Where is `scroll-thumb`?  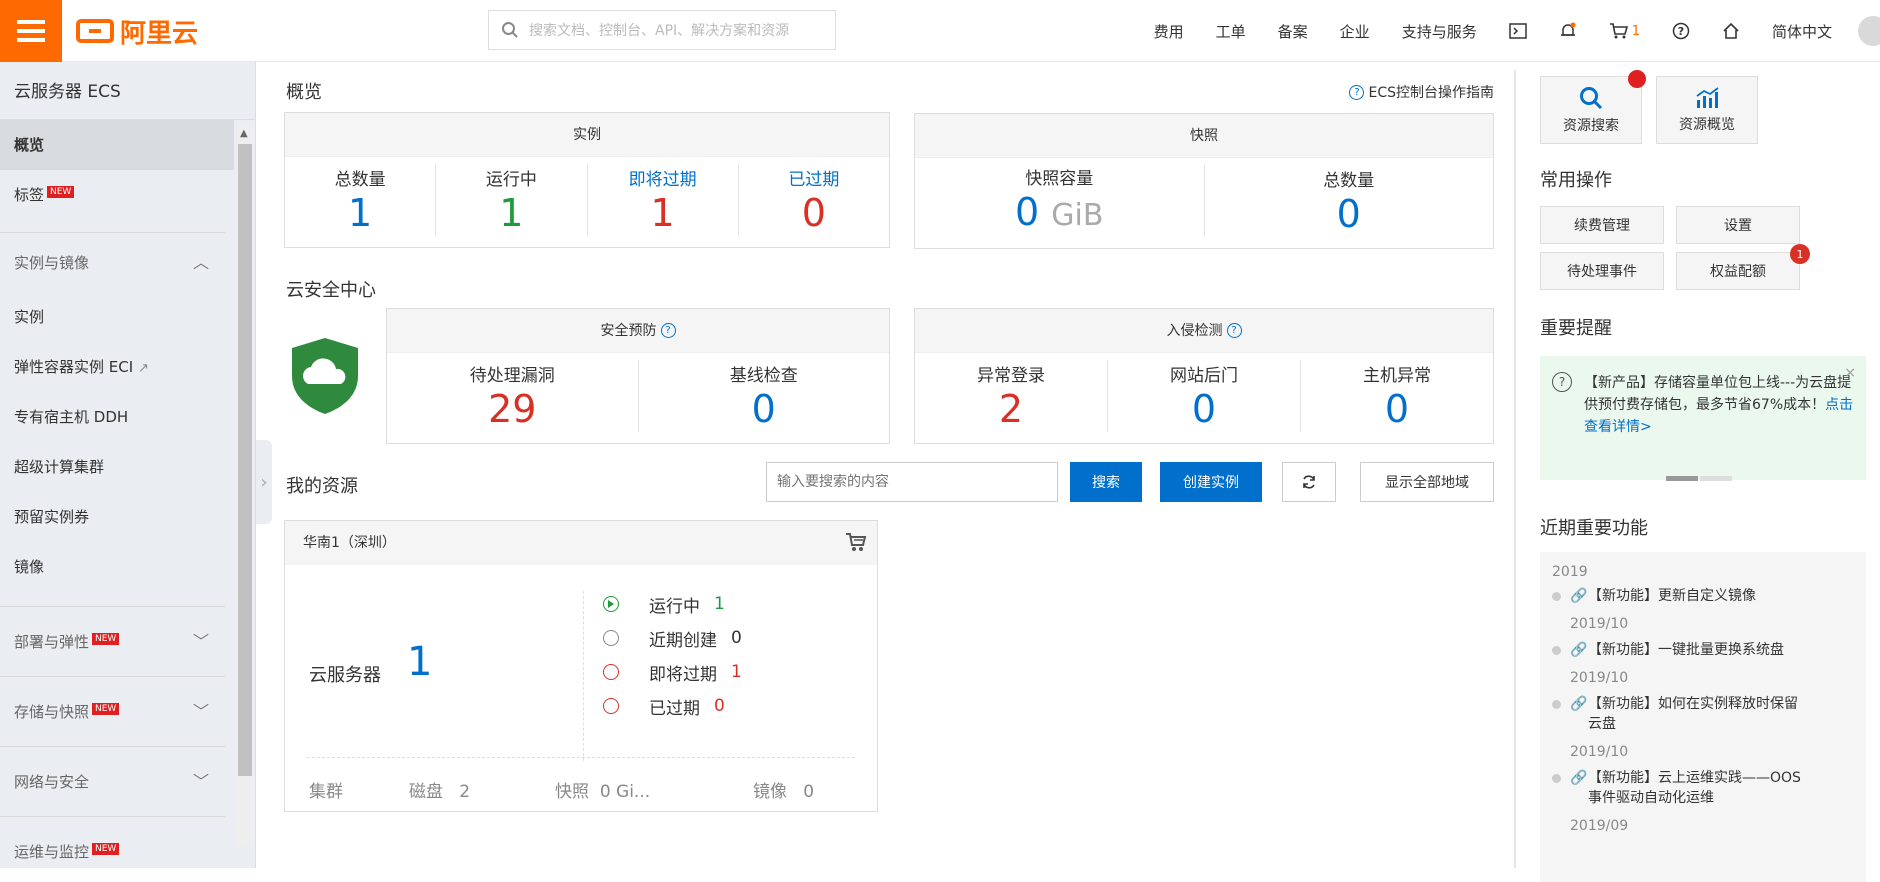
scroll-thumb is located at coordinates (245, 460).